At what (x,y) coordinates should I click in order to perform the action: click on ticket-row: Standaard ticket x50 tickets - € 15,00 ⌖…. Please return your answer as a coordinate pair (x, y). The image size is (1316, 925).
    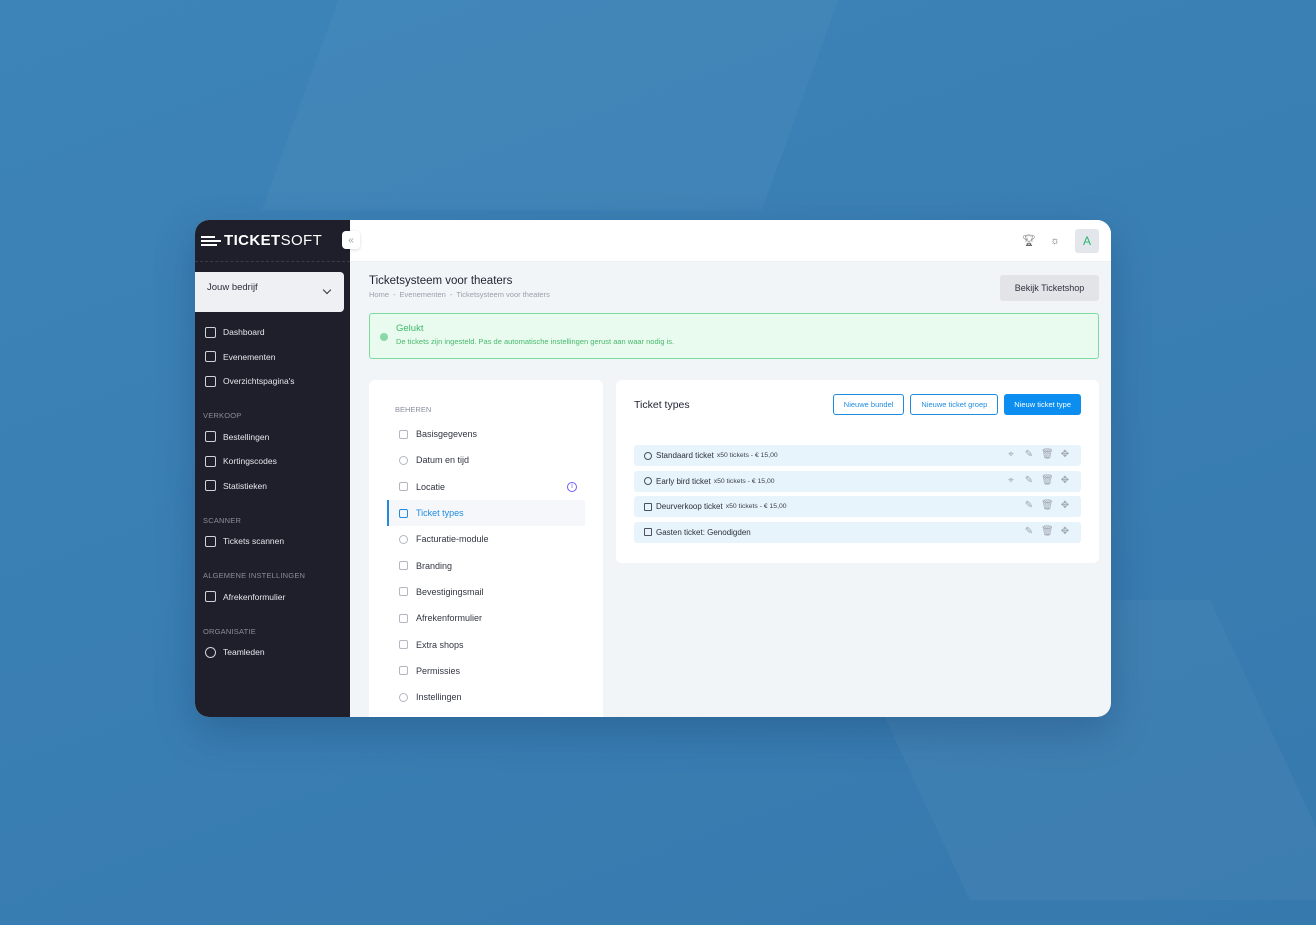
    Looking at the image, I should click on (857, 455).